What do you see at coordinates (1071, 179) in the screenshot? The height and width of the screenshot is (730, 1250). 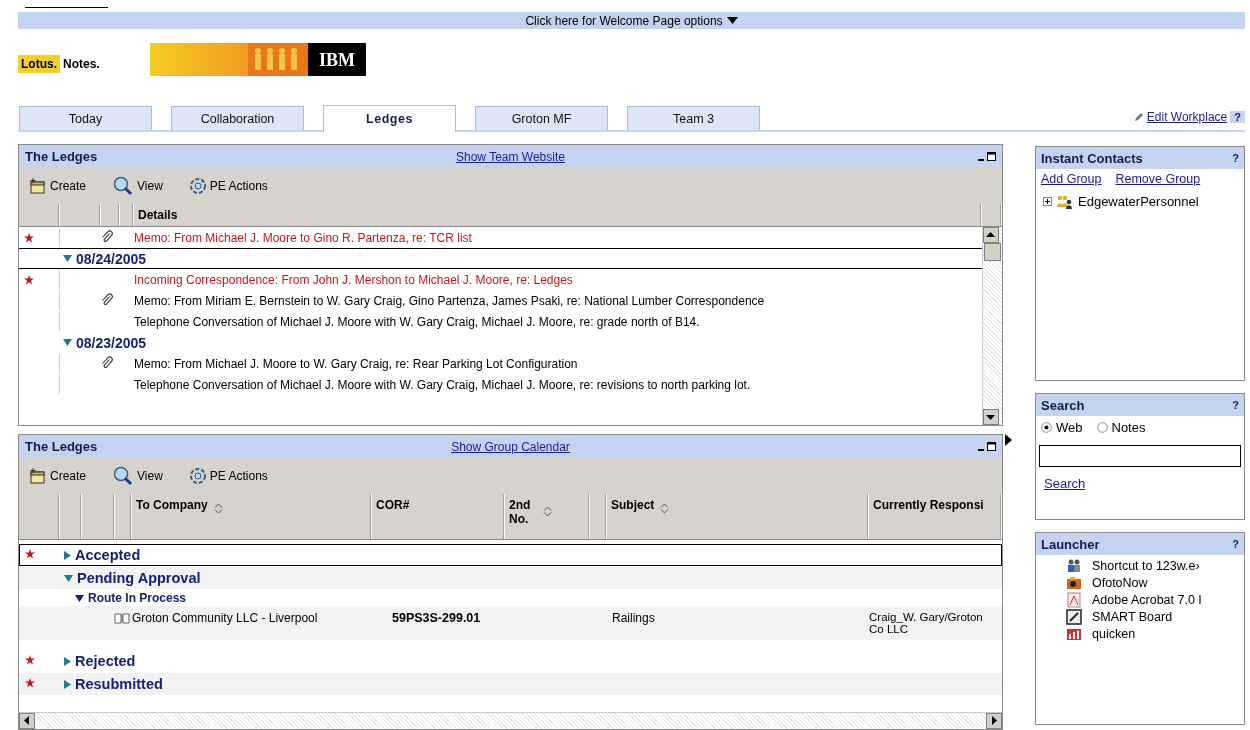 I see `group-link: Add Group` at bounding box center [1071, 179].